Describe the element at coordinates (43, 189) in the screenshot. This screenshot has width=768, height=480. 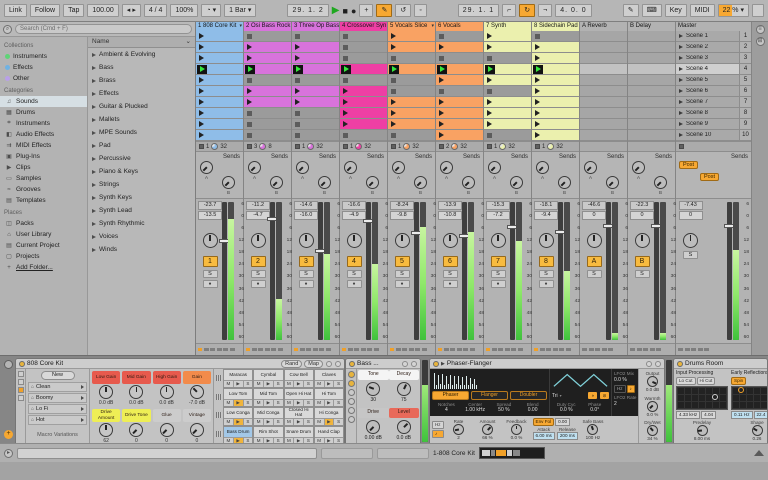
I see `category-grooves: ≈ Grooves` at that location.